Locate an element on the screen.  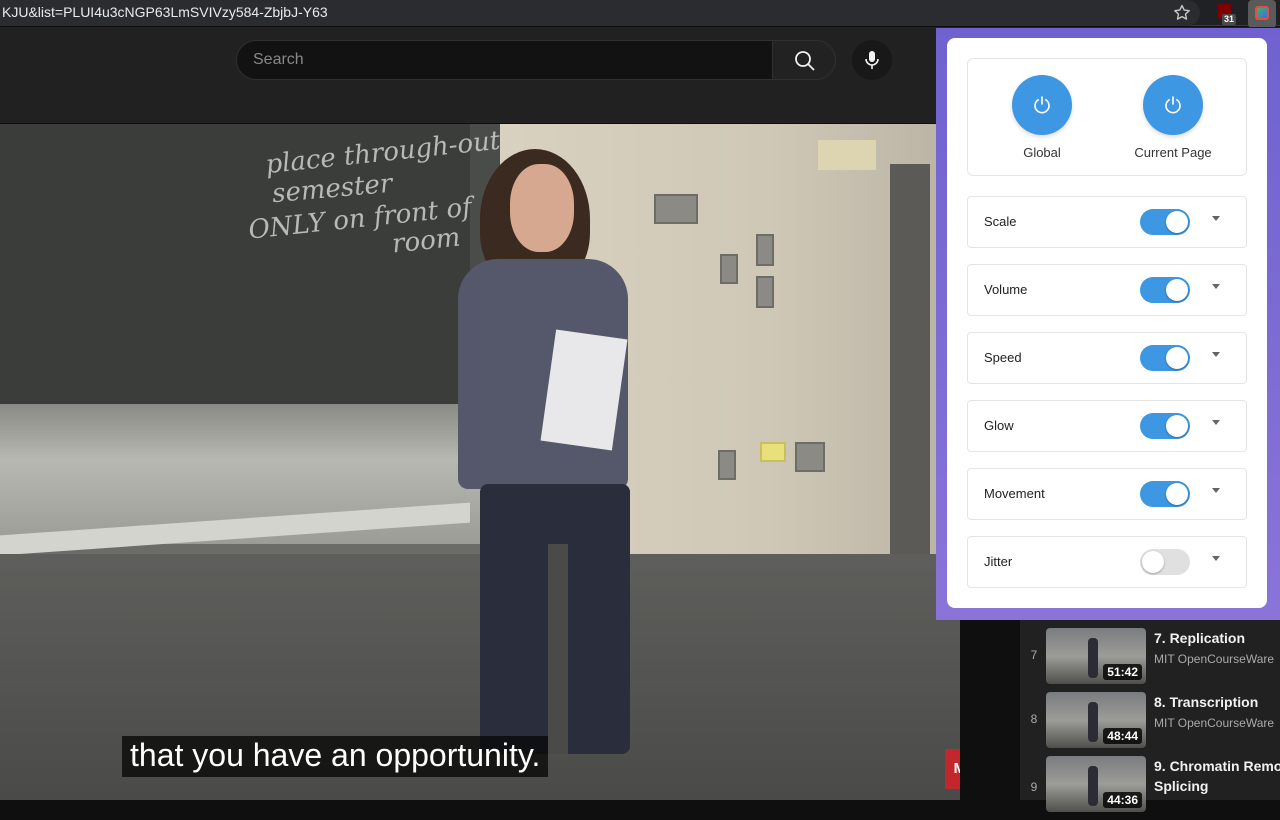
playlist-item-index: 9 is located at coordinates (1034, 787).